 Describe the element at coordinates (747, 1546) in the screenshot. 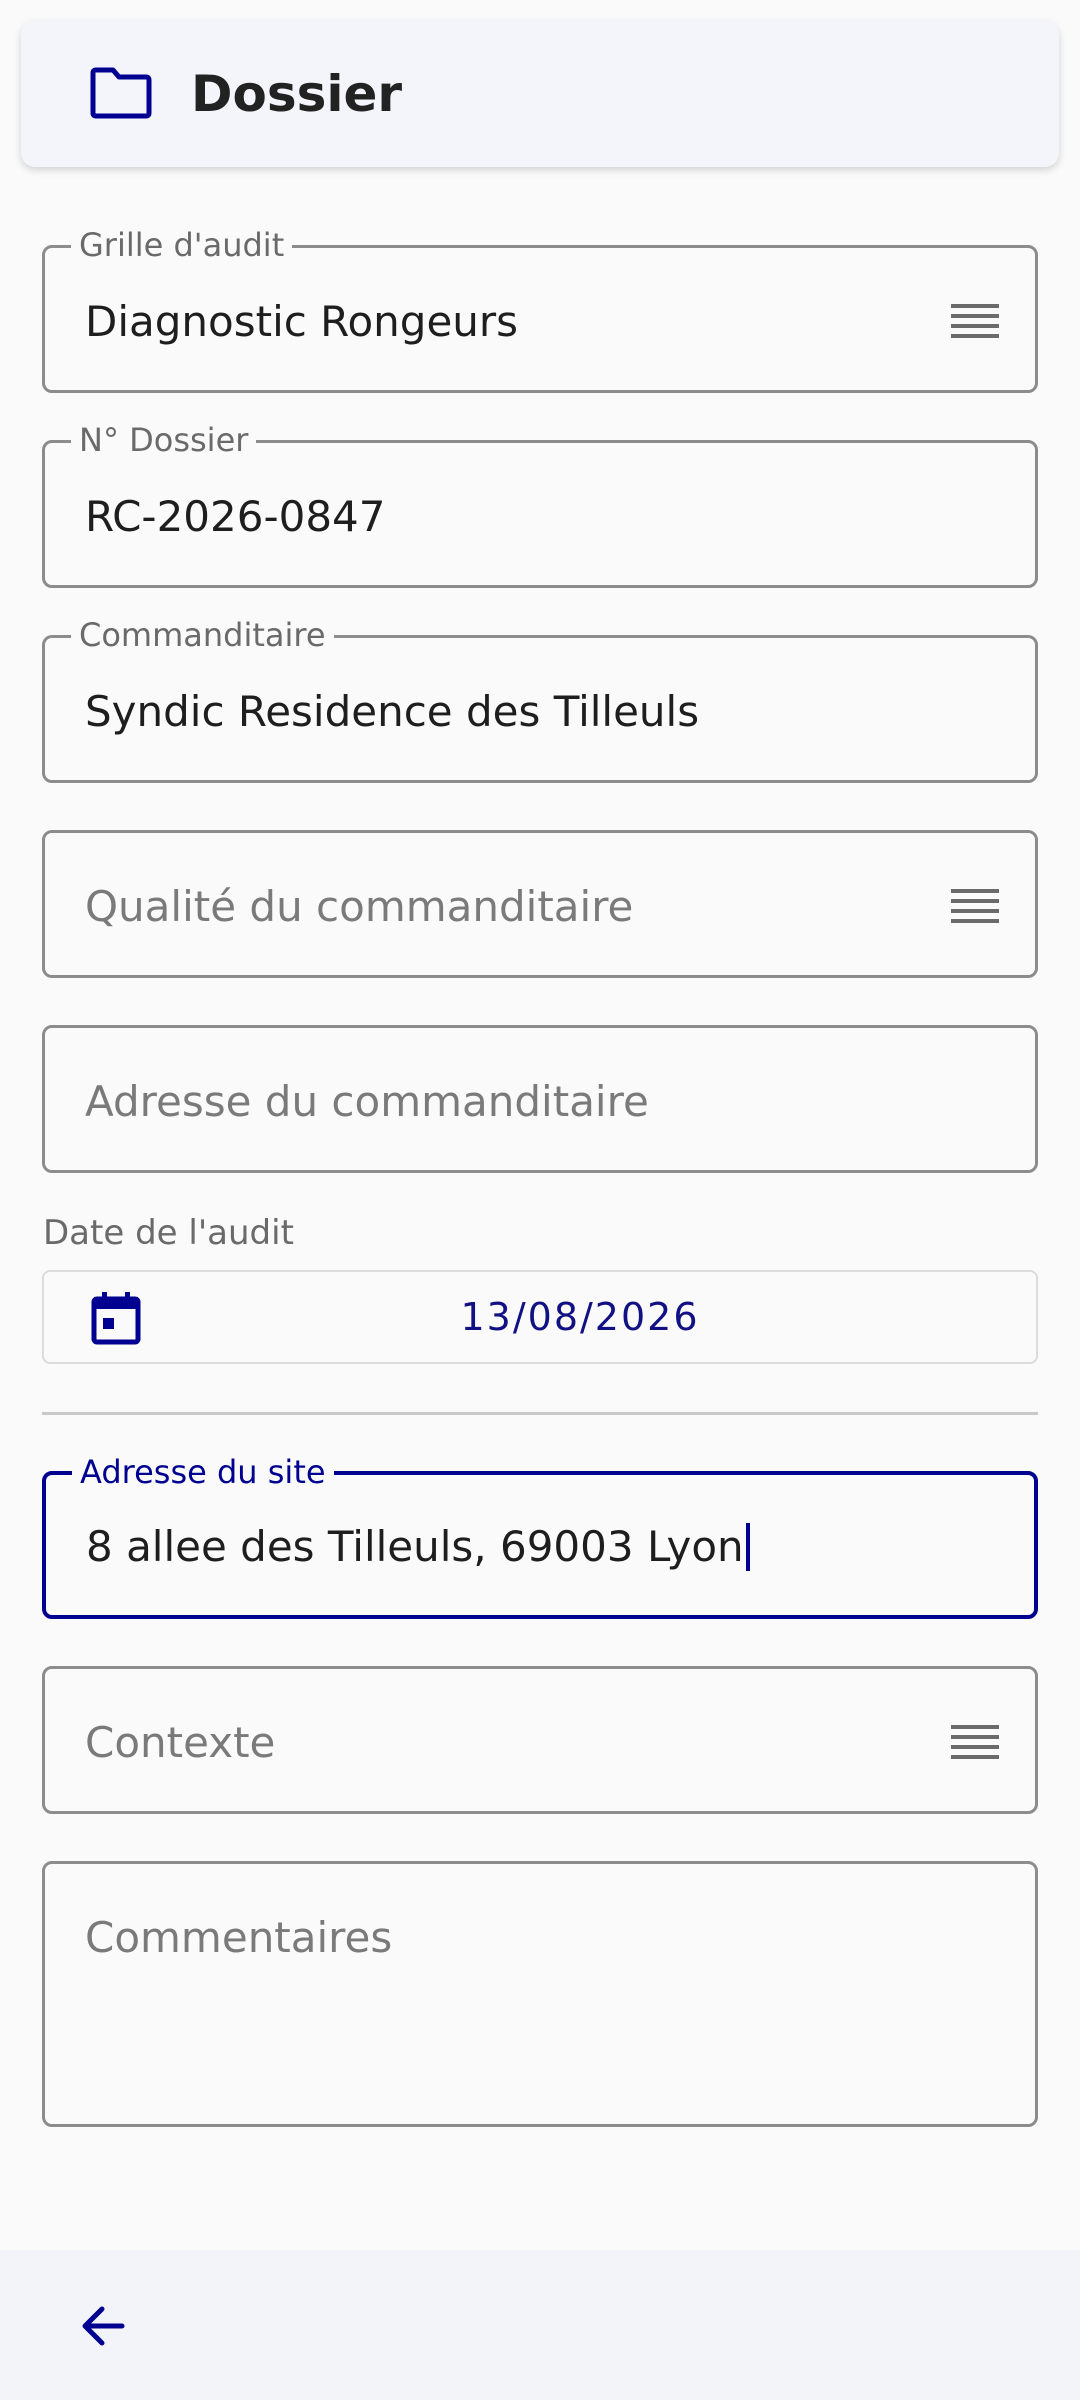

I see `text-cursor` at that location.